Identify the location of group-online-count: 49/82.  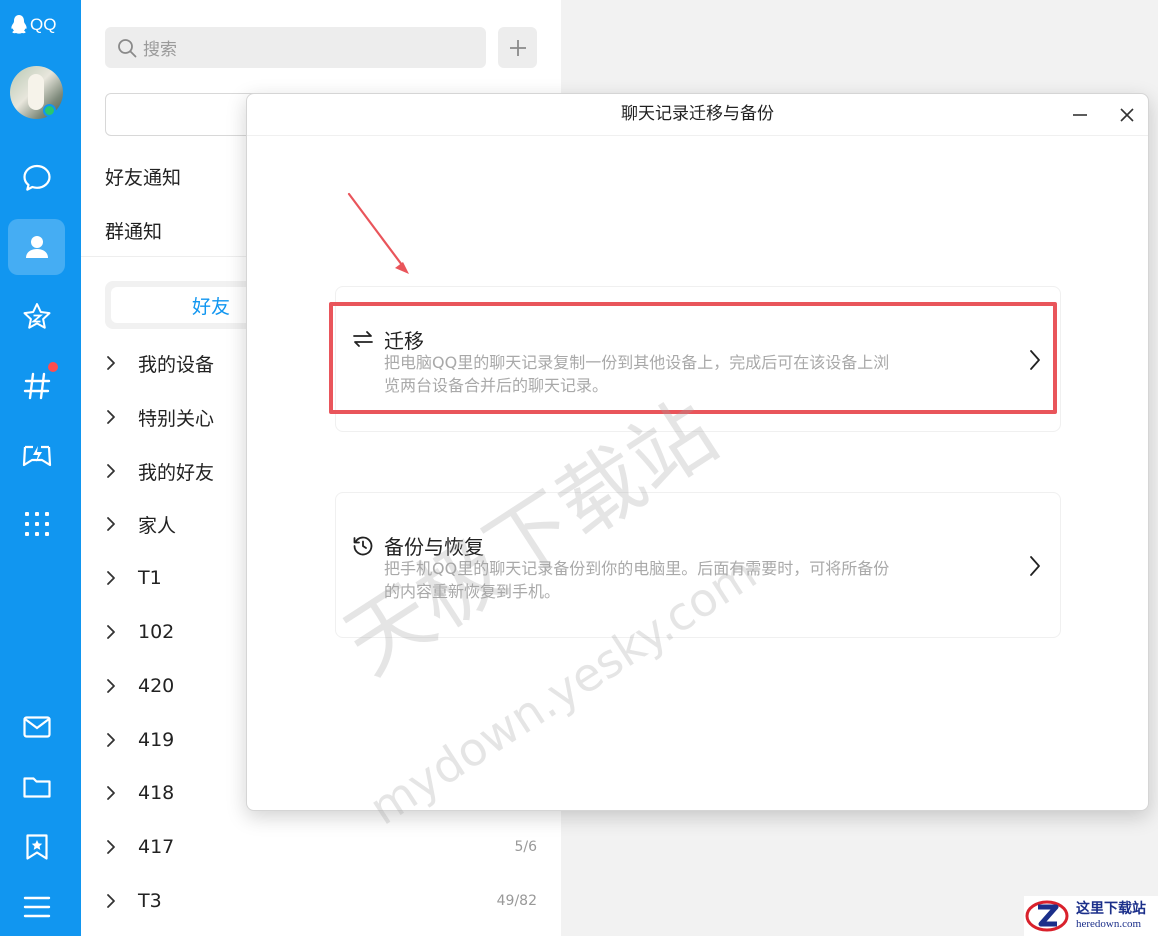
(516, 901).